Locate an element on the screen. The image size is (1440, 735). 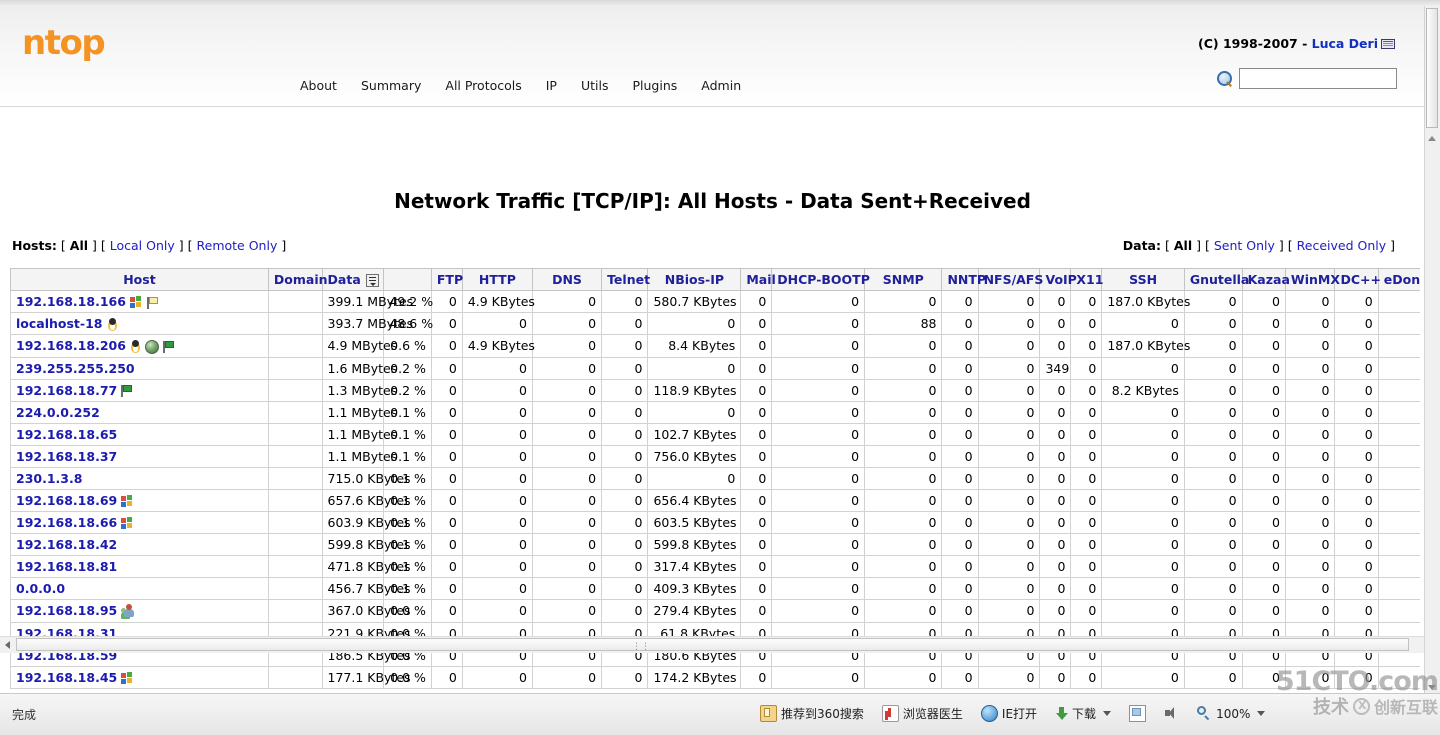
scroll-up-arrow-icon is located at coordinates (1432, 138).